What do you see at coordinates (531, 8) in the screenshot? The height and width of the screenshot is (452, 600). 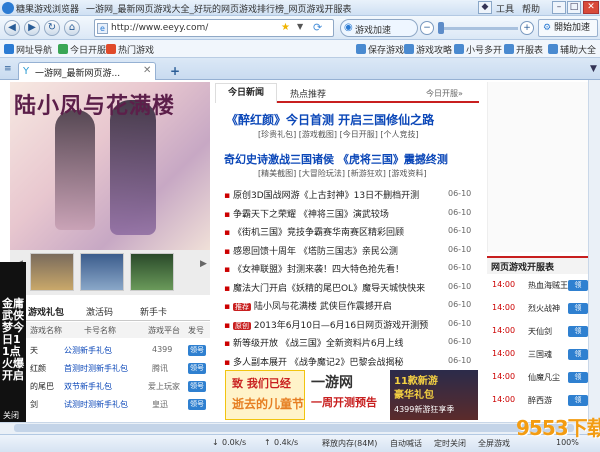 I see `menu-help: 帮助` at bounding box center [531, 8].